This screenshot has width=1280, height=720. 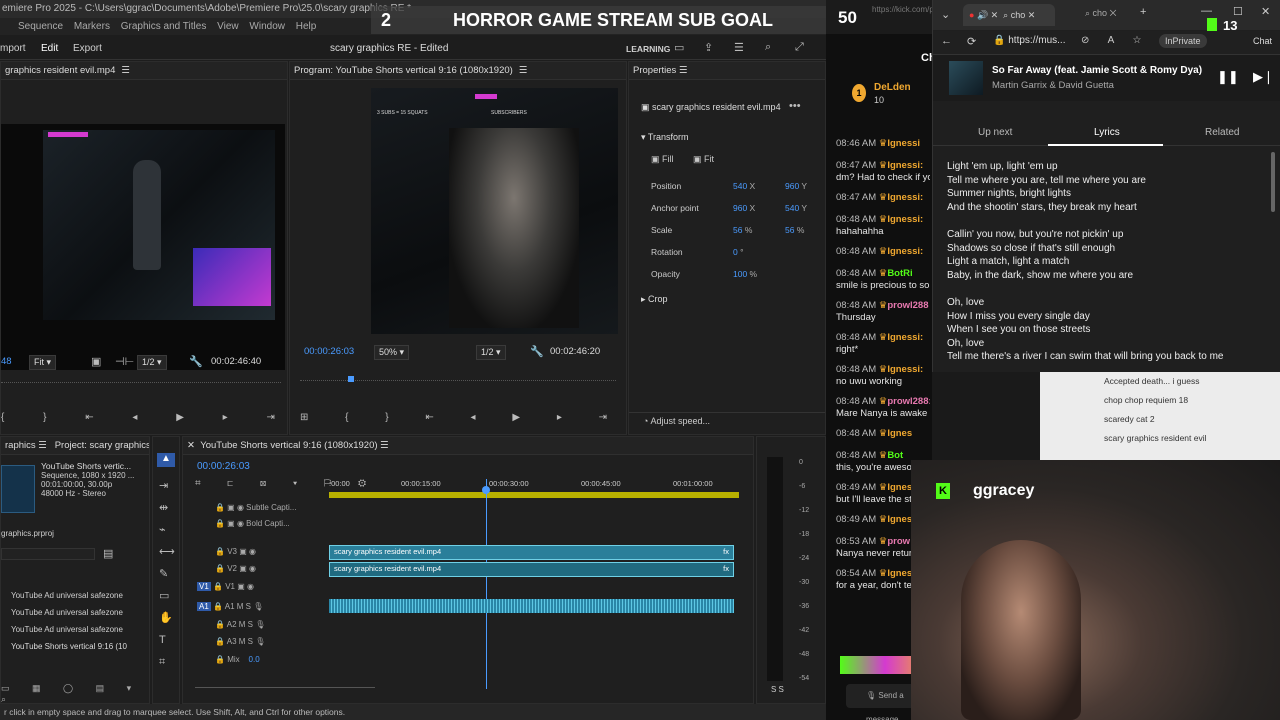 I want to click on timeline-zoom-slider, so click(x=285, y=687).